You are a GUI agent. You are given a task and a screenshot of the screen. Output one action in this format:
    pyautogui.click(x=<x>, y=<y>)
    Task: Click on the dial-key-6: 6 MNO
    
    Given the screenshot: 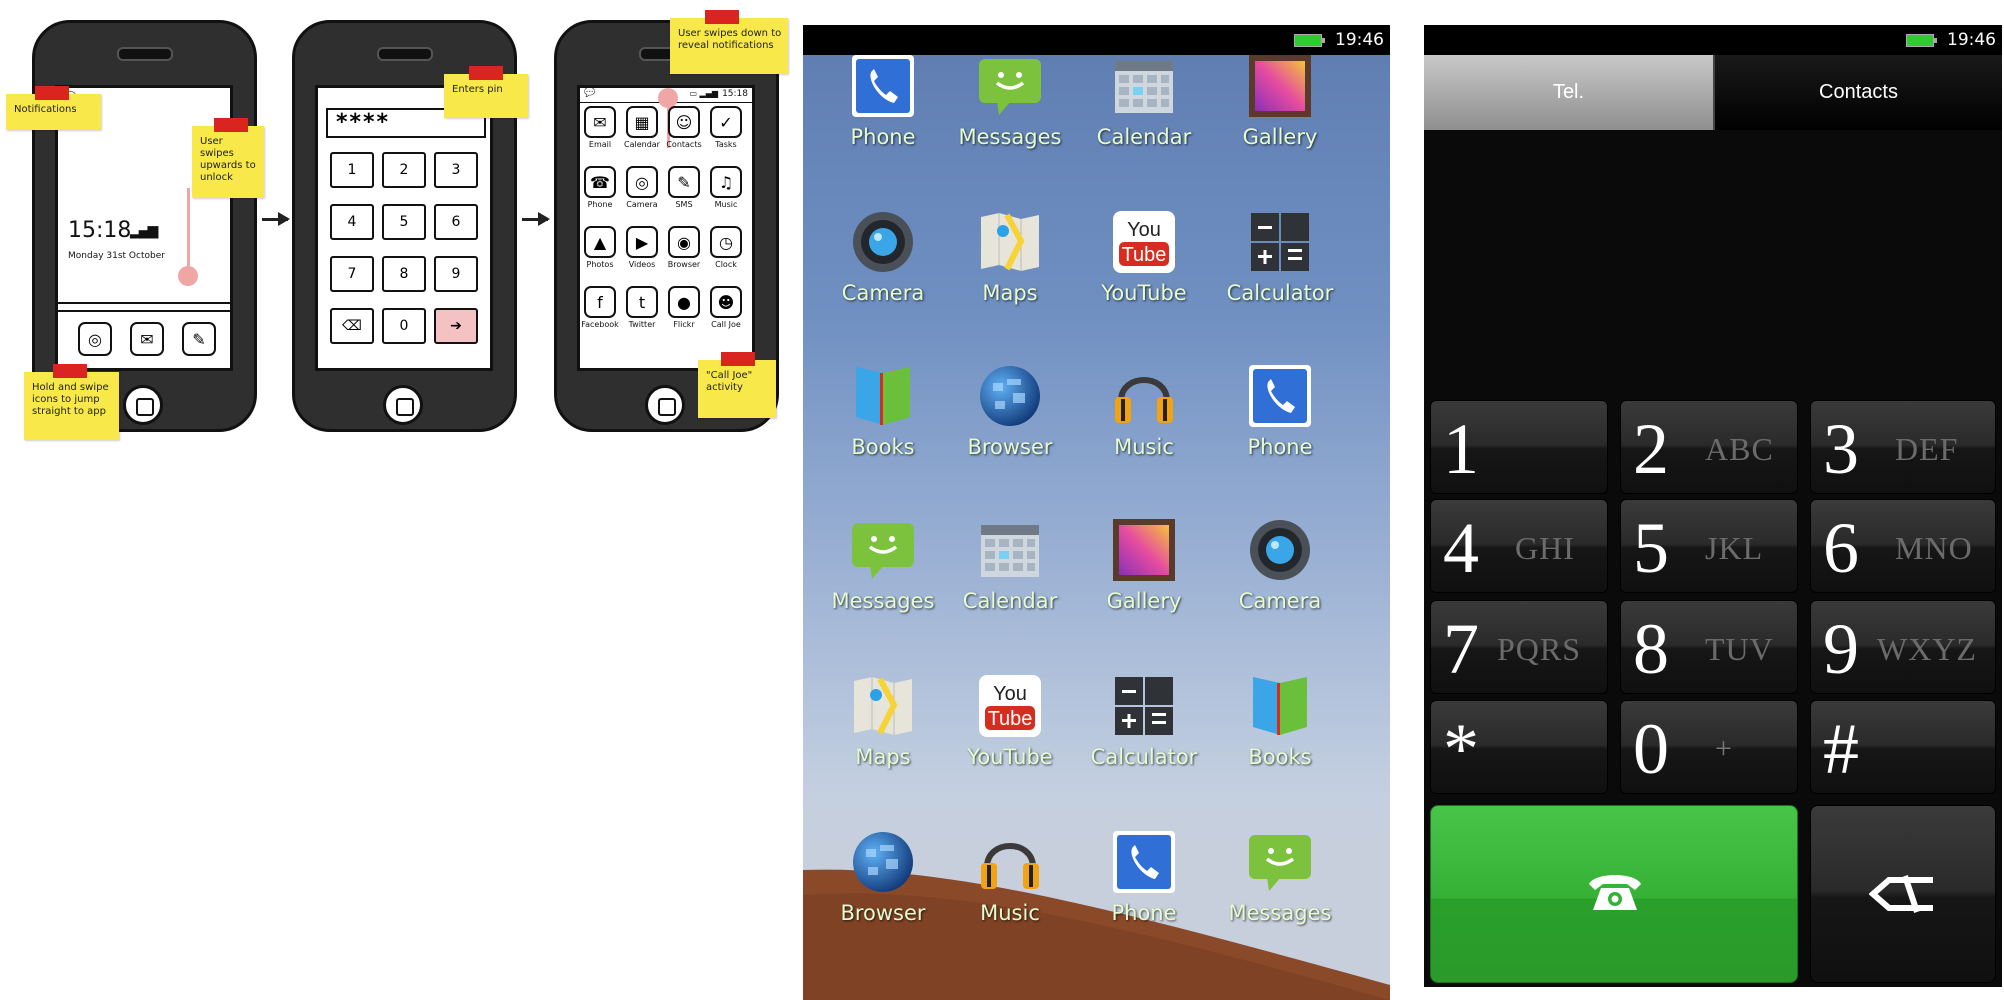 What is the action you would take?
    pyautogui.click(x=1903, y=546)
    